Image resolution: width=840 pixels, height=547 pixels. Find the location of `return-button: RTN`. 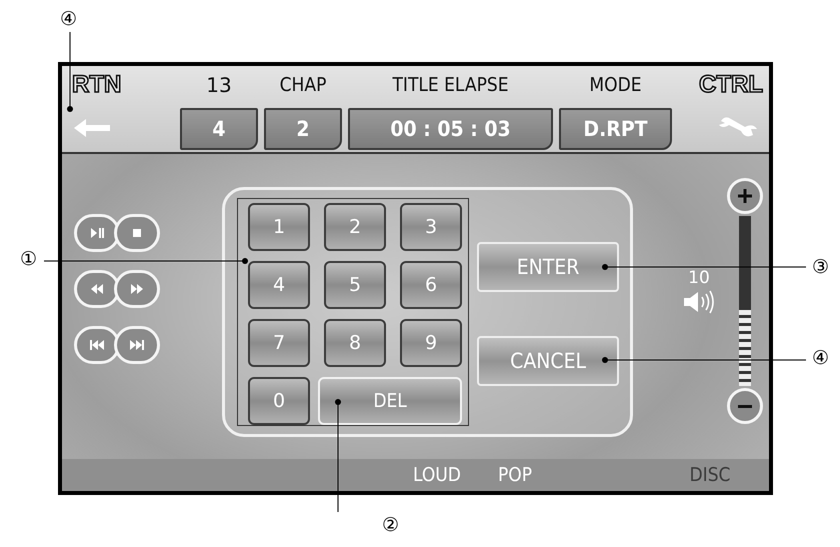

return-button: RTN is located at coordinates (95, 85).